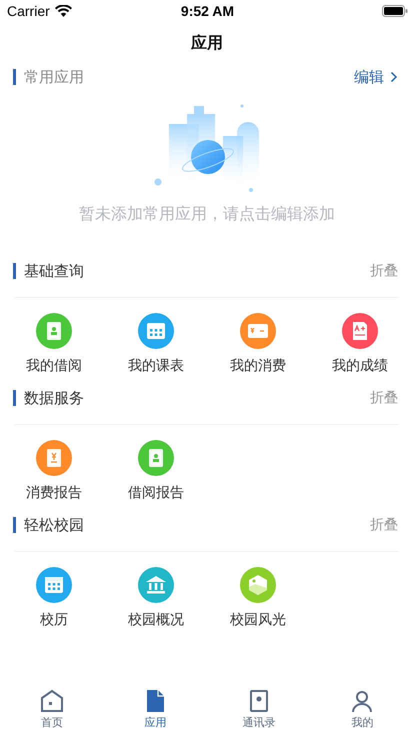 Image resolution: width=414 pixels, height=736 pixels. What do you see at coordinates (258, 366) in the screenshot?
I see `app-label: 我的消费` at bounding box center [258, 366].